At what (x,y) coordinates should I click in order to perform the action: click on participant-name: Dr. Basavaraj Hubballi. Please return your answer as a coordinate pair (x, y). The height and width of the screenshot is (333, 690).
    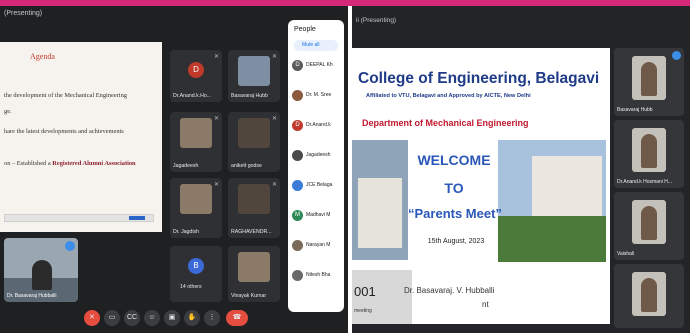
    Looking at the image, I should click on (32, 296).